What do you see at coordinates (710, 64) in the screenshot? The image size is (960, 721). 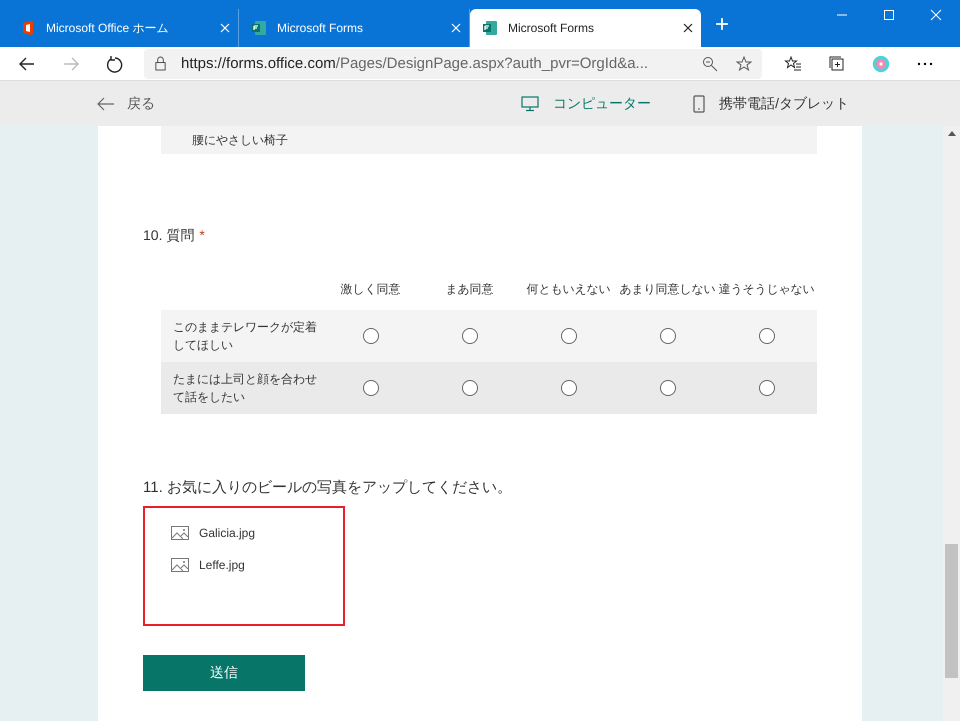 I see `zoom-out-icon` at bounding box center [710, 64].